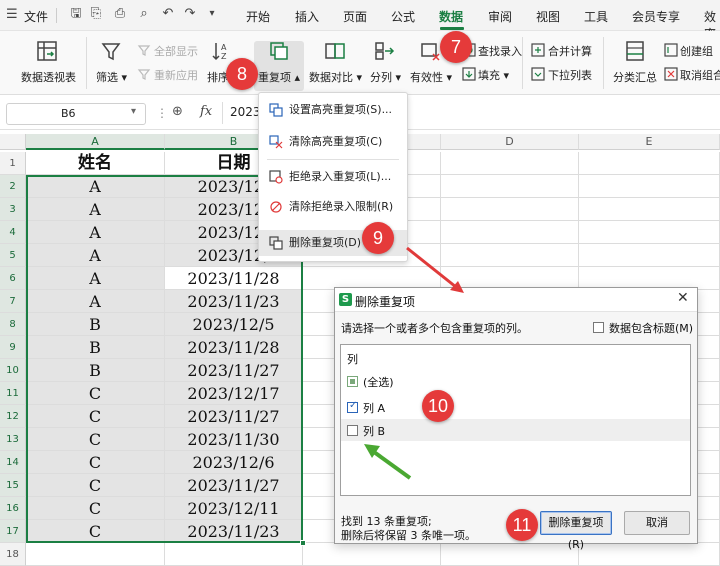 This screenshot has height=566, width=720. What do you see at coordinates (76, 14) in the screenshot?
I see `save-icon: 🖫` at bounding box center [76, 14].